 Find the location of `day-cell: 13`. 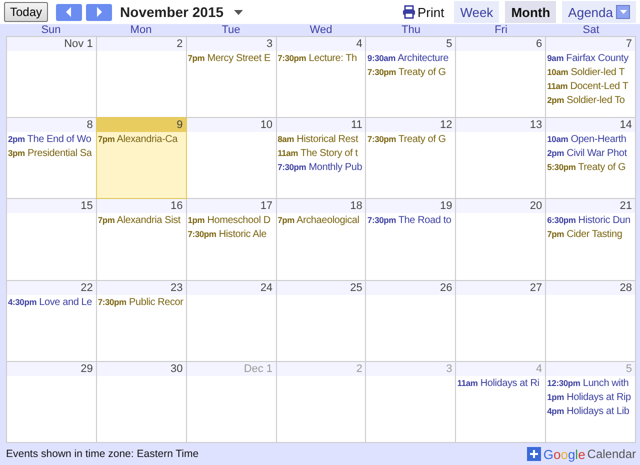

day-cell: 13 is located at coordinates (501, 158).